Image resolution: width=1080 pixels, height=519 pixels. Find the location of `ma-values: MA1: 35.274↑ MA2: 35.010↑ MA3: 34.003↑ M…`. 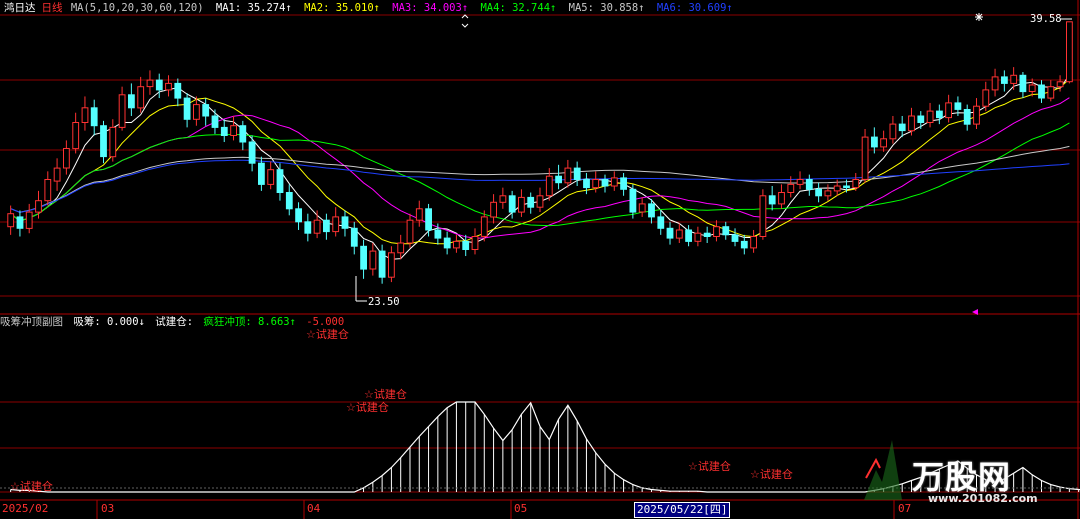

ma-values: MA1: 35.274↑ MA2: 35.010↑ MA3: 34.003↑ M… is located at coordinates (474, 8).